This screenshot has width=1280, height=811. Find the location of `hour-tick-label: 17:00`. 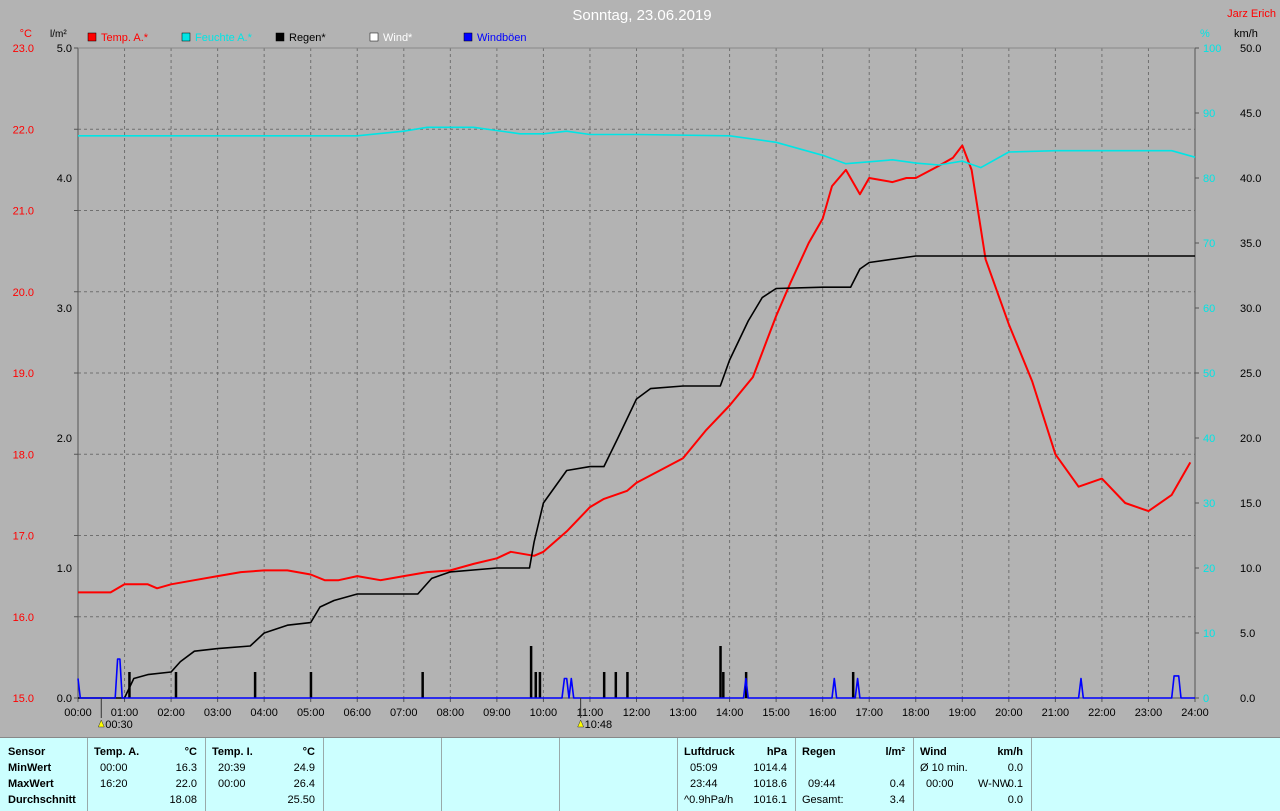

hour-tick-label: 17:00 is located at coordinates (869, 713).